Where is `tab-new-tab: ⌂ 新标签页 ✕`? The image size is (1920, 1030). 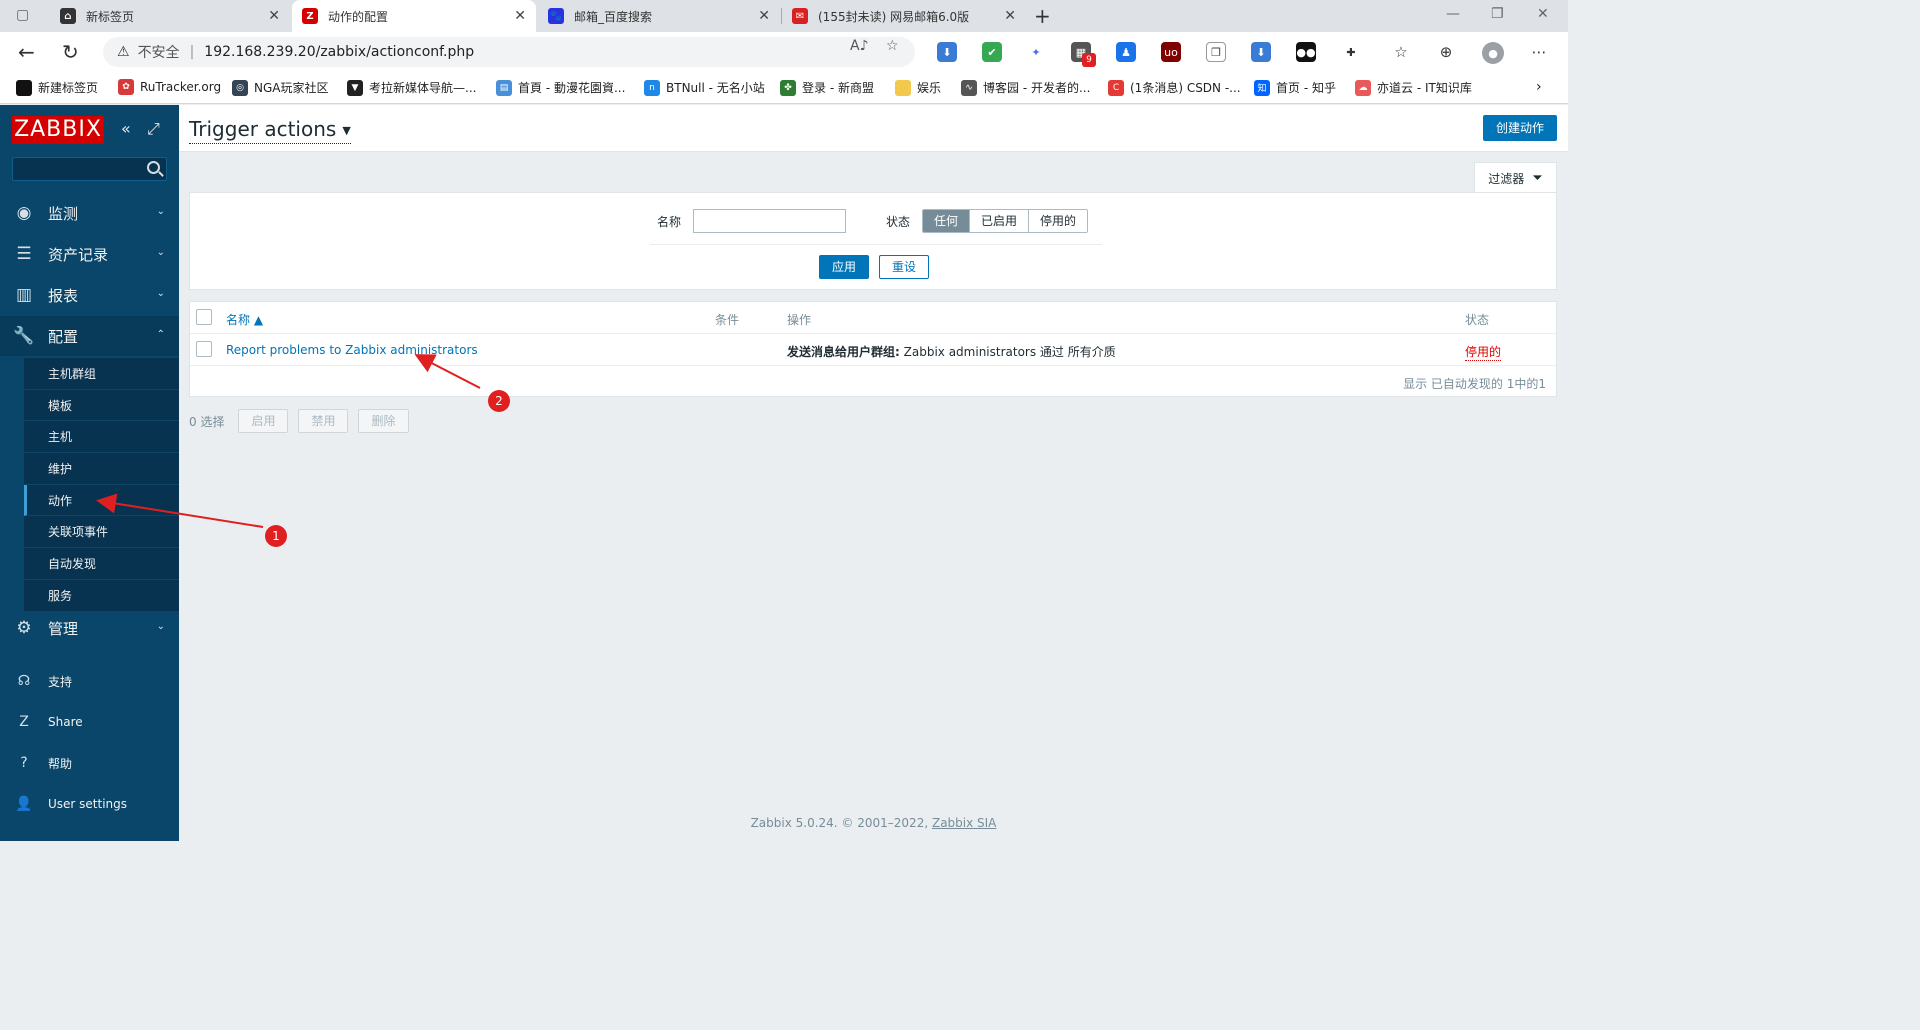 tab-new-tab: ⌂ 新标签页 ✕ is located at coordinates (170, 16).